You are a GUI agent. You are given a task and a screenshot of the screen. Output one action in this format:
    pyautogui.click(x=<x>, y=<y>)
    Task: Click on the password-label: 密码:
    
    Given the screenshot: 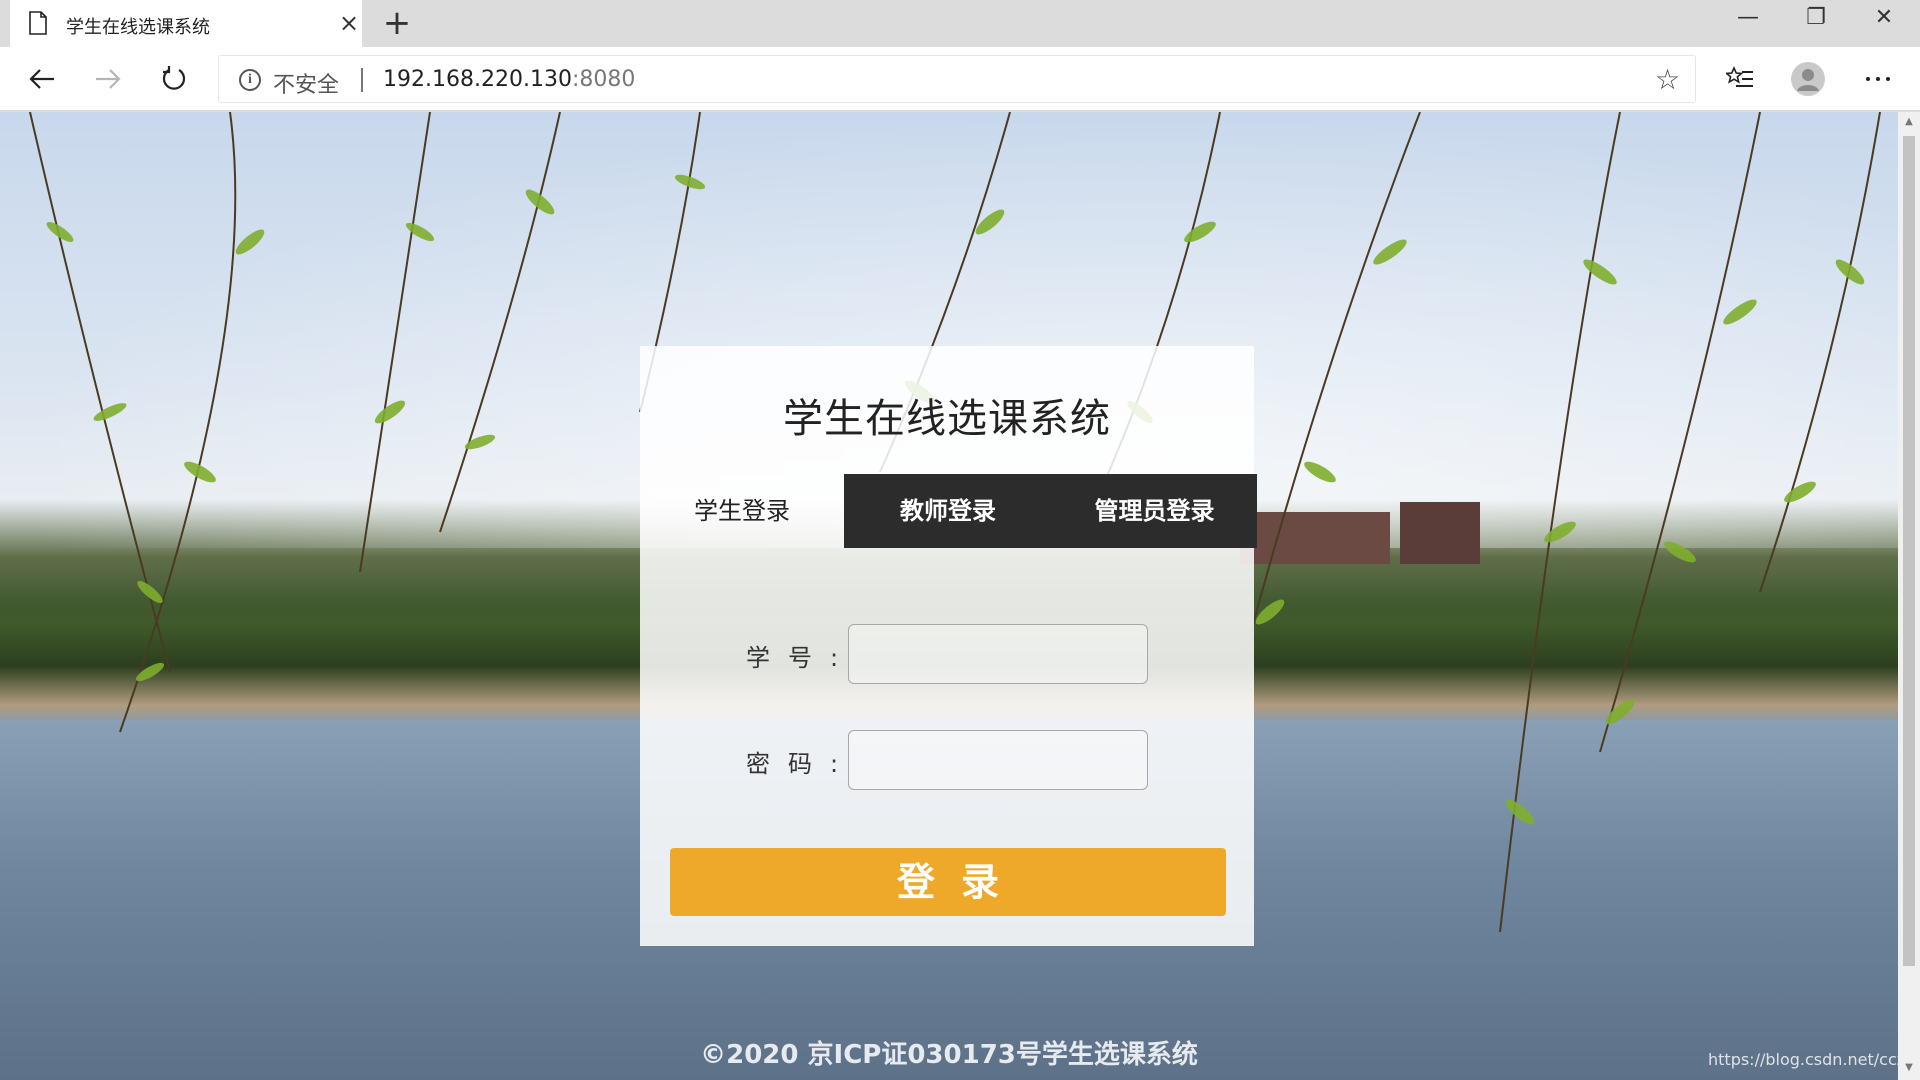 What is the action you would take?
    pyautogui.click(x=801, y=764)
    